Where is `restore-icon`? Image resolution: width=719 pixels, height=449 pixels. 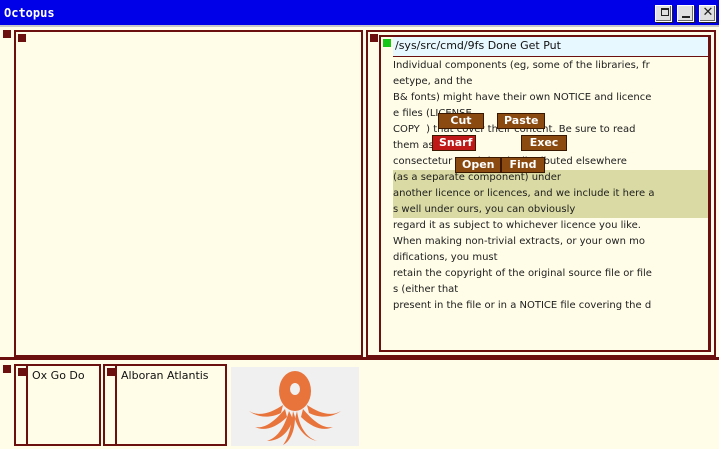
restore-icon is located at coordinates (665, 12).